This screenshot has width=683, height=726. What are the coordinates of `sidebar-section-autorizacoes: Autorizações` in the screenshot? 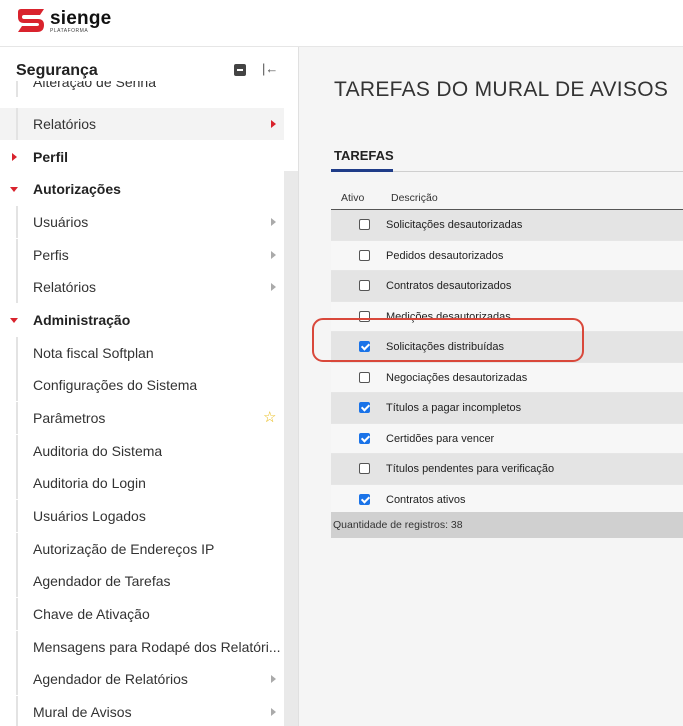 It's located at (142, 189).